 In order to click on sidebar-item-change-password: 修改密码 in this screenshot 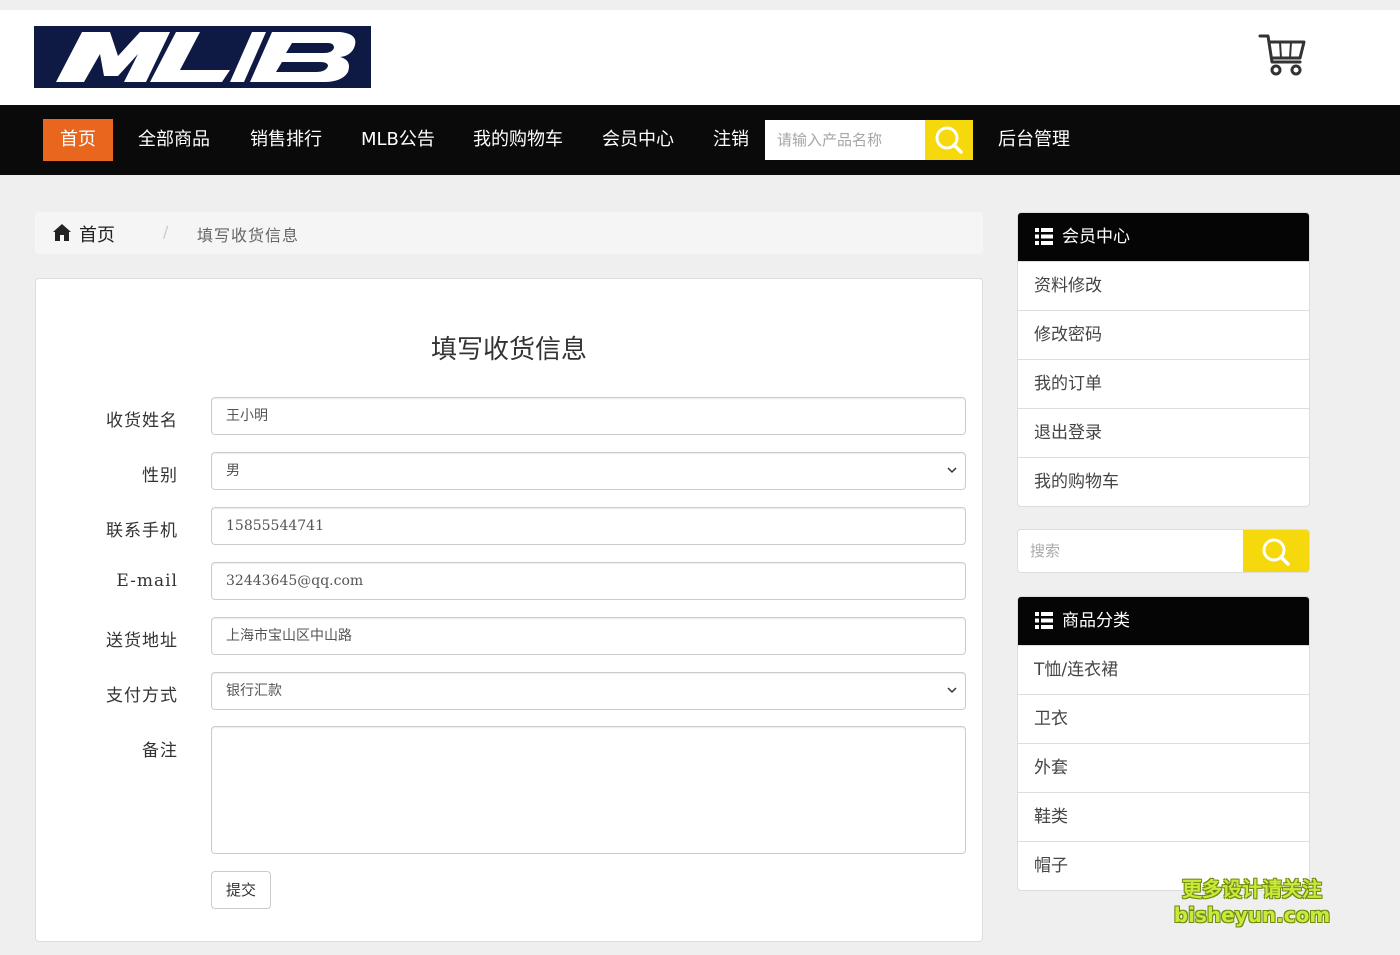, I will do `click(1163, 334)`.